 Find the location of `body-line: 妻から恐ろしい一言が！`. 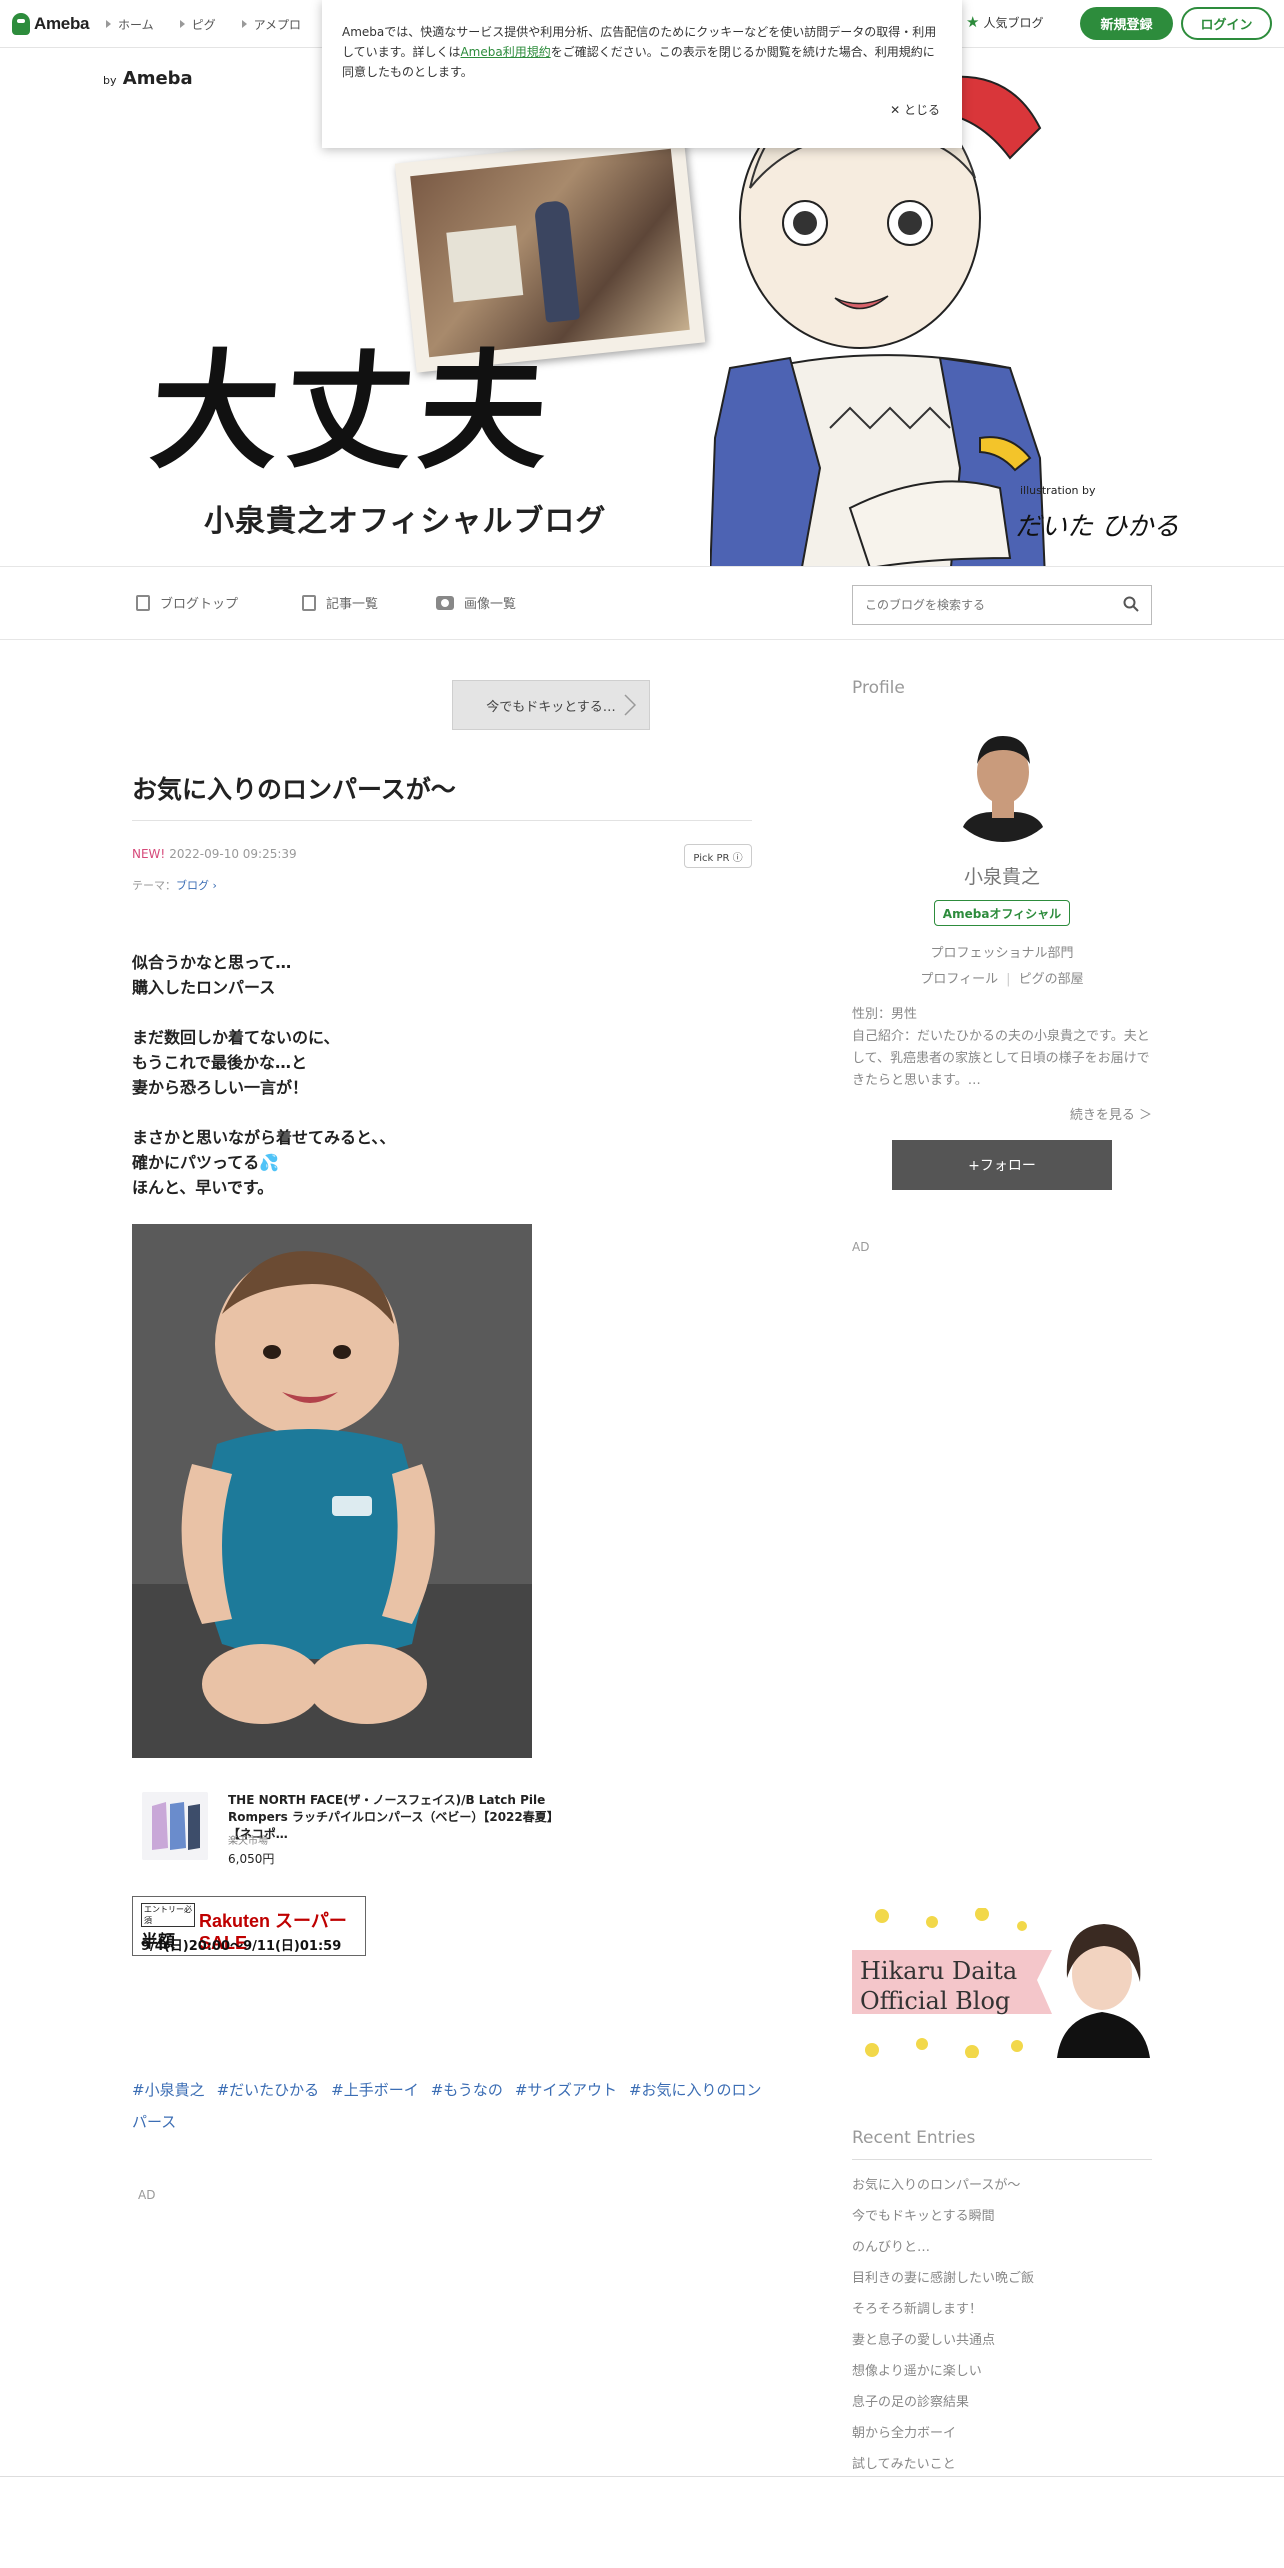

body-line: 妻から恐ろしい一言が！ is located at coordinates (220, 1087).